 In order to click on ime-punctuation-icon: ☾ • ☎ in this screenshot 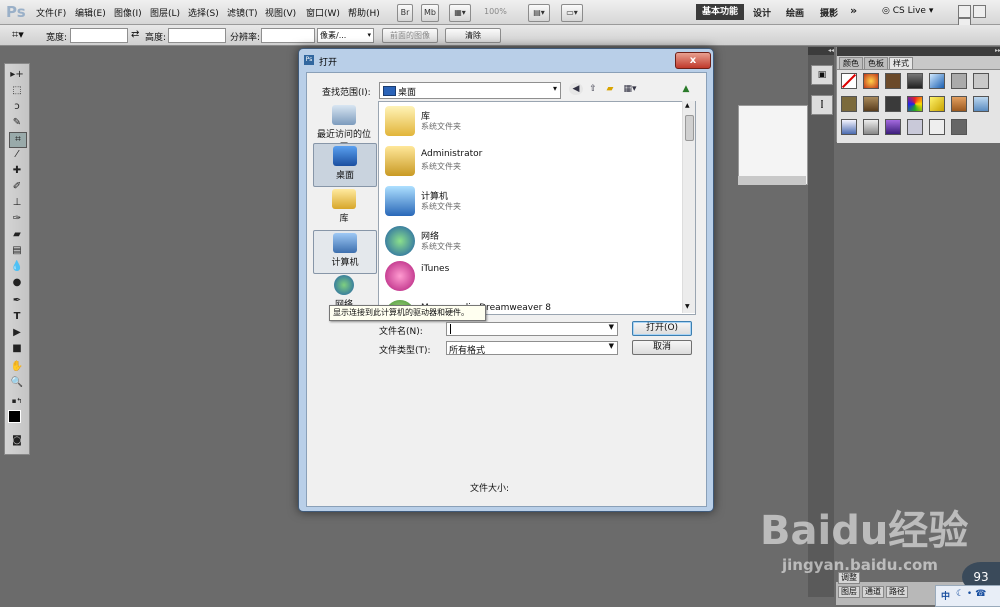, I will do `click(971, 594)`.